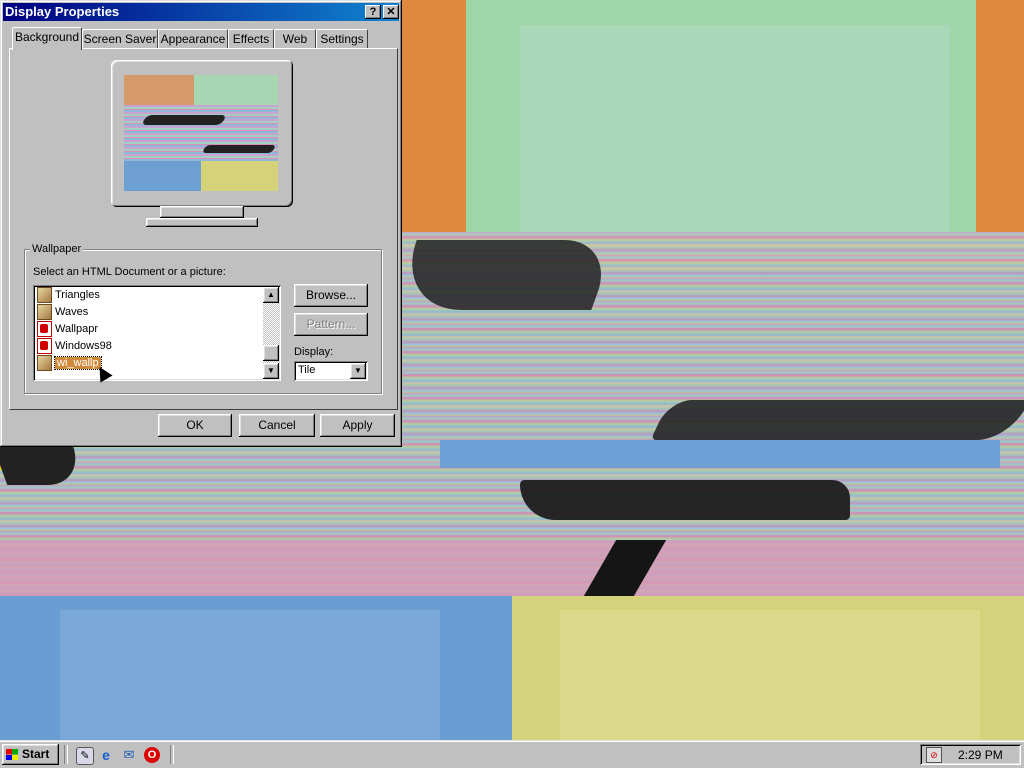  What do you see at coordinates (68, 295) in the screenshot?
I see `list-item: Triangles` at bounding box center [68, 295].